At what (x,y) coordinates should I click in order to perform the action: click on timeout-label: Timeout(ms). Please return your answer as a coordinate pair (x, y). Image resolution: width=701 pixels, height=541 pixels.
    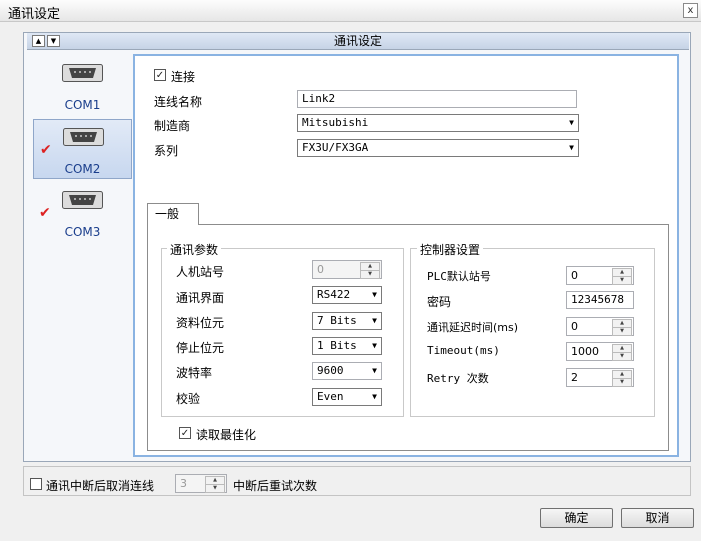
    Looking at the image, I should click on (463, 350).